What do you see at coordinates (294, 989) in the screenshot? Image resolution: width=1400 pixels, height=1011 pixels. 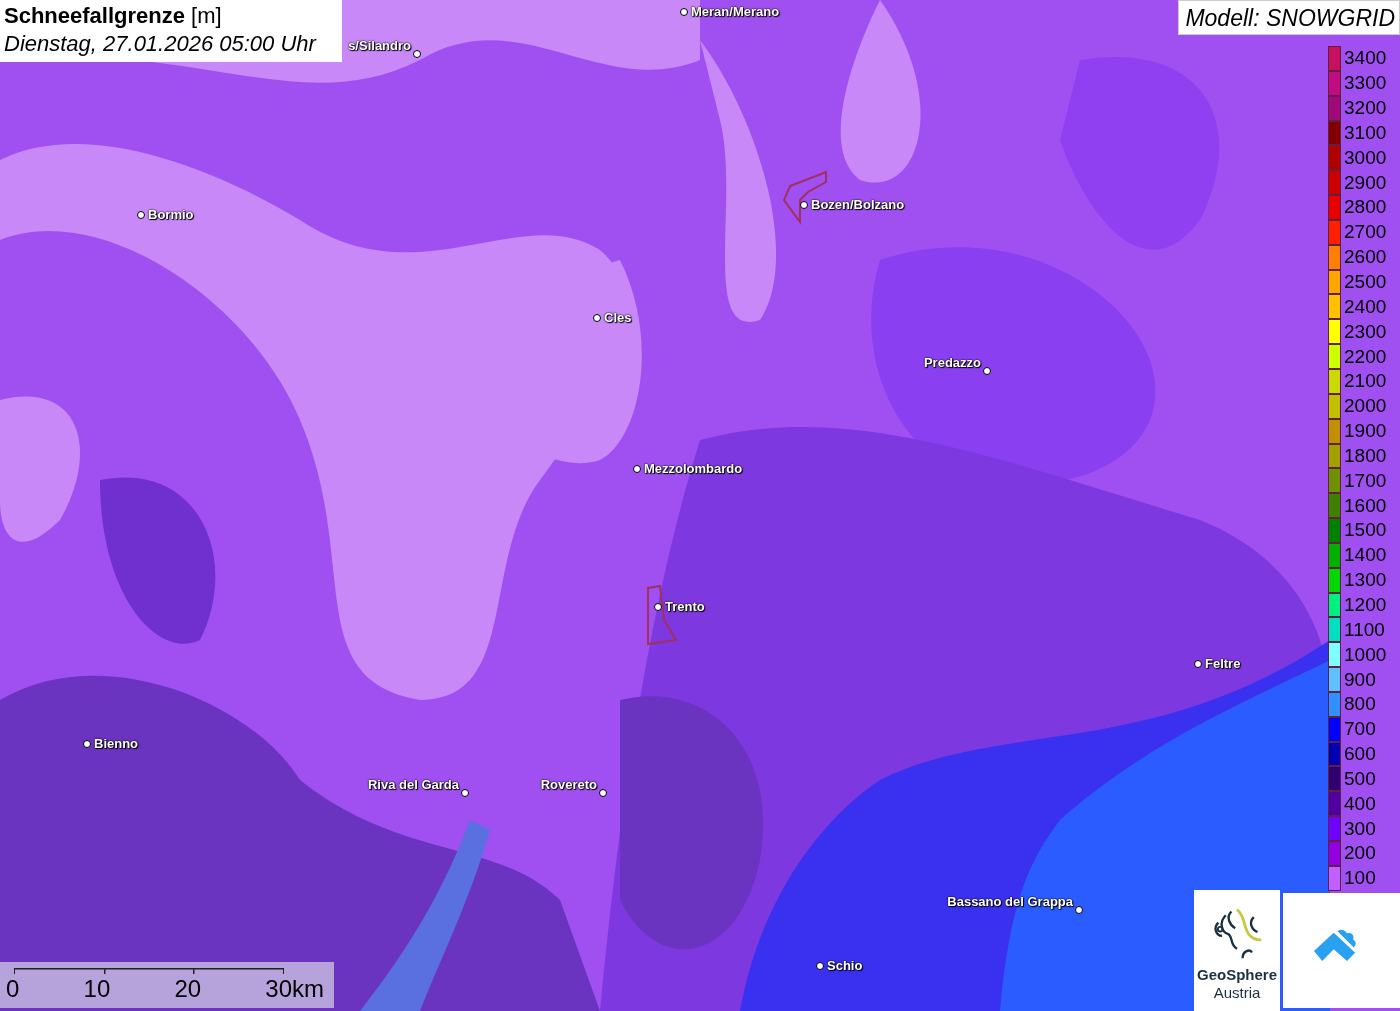 I see `scale-label: 30km` at bounding box center [294, 989].